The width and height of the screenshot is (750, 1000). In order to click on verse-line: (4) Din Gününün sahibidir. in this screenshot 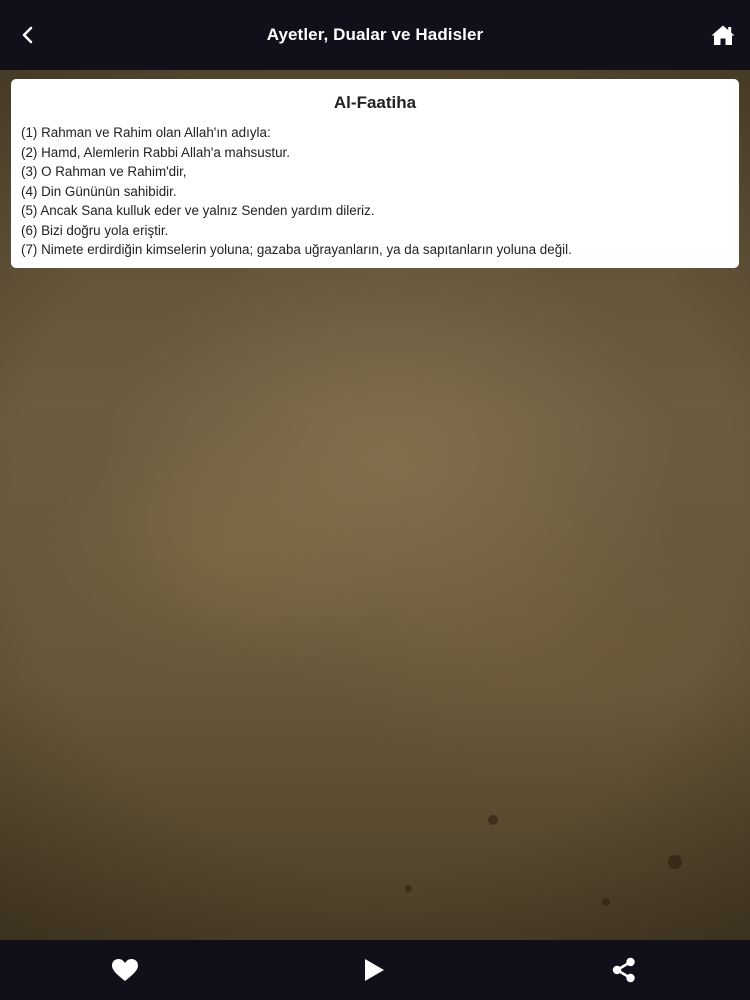, I will do `click(99, 191)`.